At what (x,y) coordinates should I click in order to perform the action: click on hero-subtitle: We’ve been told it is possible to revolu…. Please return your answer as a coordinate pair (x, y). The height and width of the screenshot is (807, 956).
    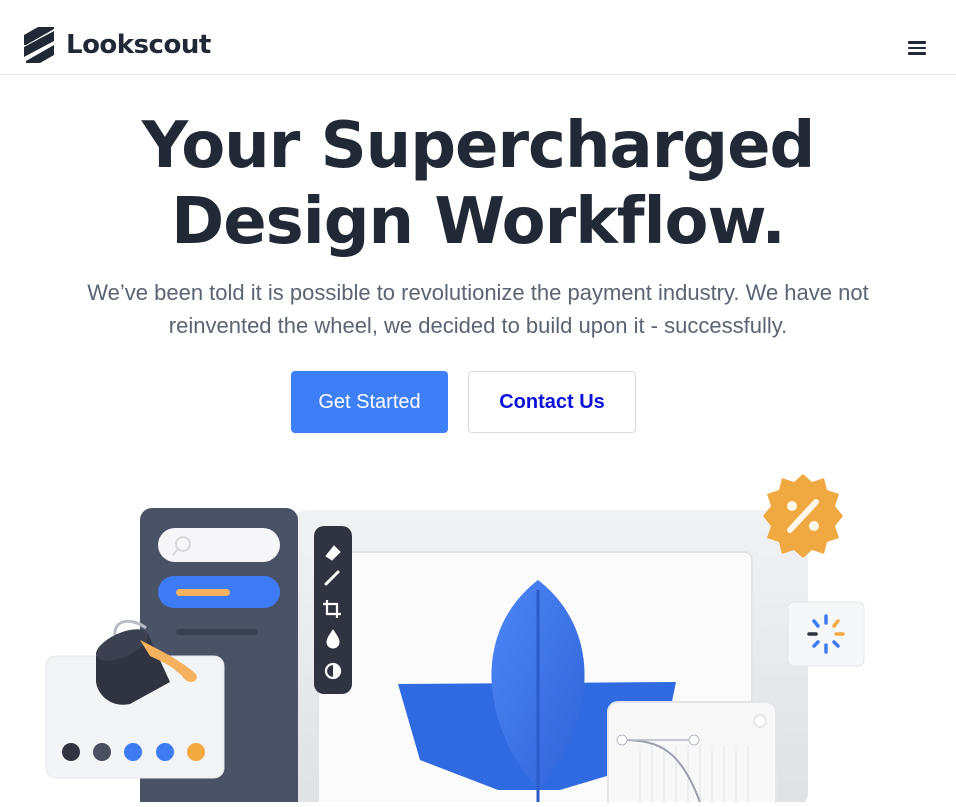
    Looking at the image, I should click on (478, 309).